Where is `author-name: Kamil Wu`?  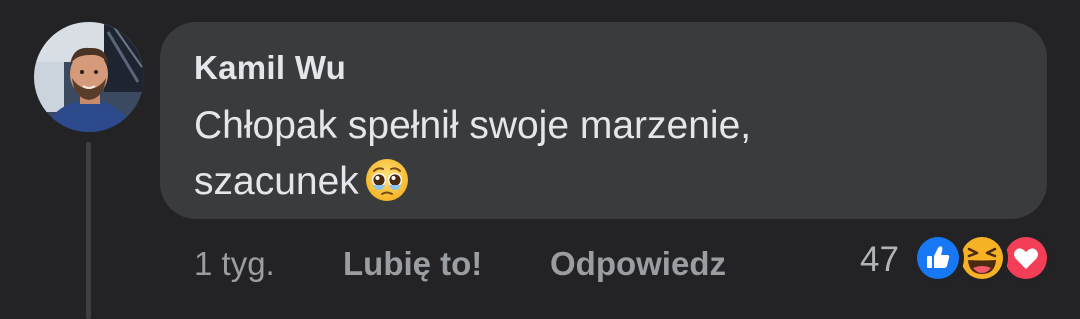 author-name: Kamil Wu is located at coordinates (270, 68).